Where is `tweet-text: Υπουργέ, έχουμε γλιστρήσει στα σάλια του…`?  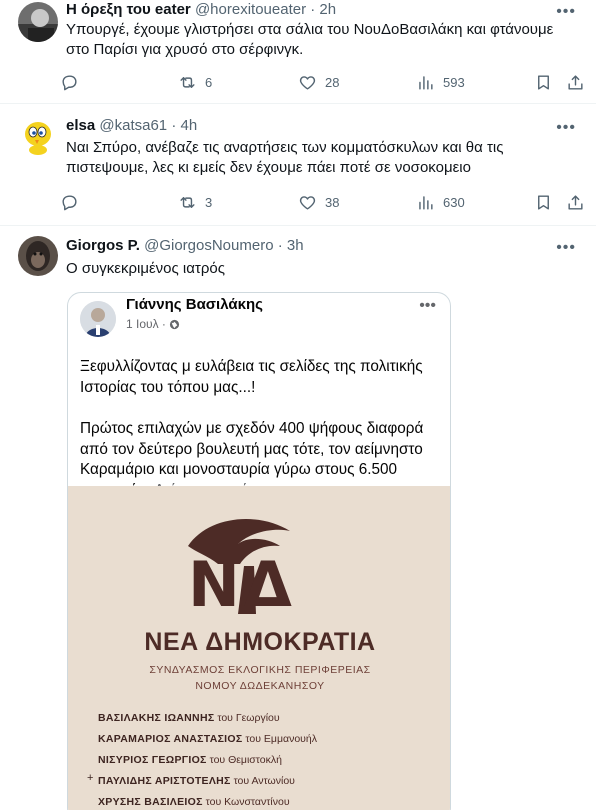
tweet-text: Υπουργέ, έχουμε γλιστρήσει στα σάλια του… is located at coordinates (310, 39).